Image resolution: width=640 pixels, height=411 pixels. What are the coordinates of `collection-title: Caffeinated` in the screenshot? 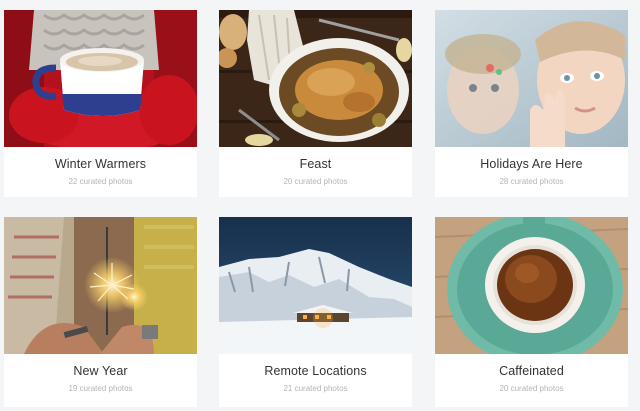 It's located at (531, 371).